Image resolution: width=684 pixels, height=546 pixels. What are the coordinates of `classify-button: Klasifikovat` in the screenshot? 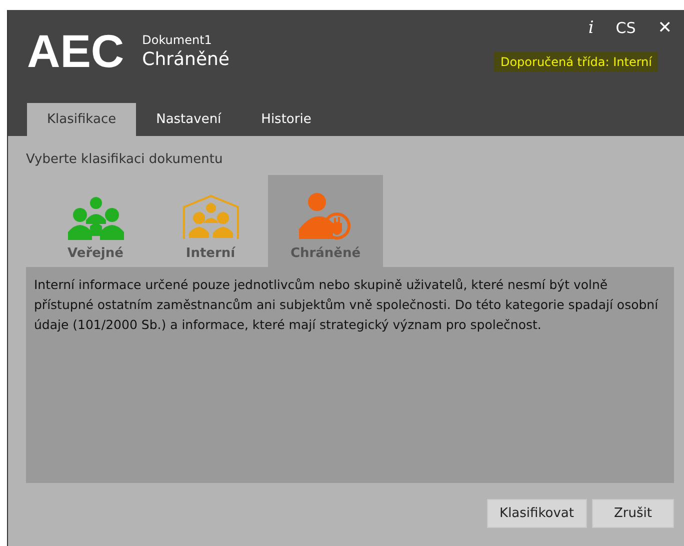 It's located at (536, 513).